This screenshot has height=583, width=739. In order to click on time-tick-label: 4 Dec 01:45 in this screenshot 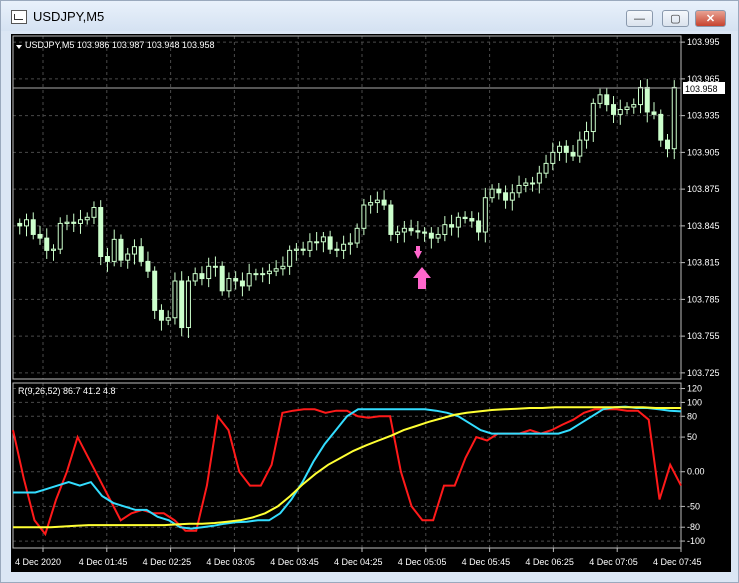, I will do `click(103, 562)`.